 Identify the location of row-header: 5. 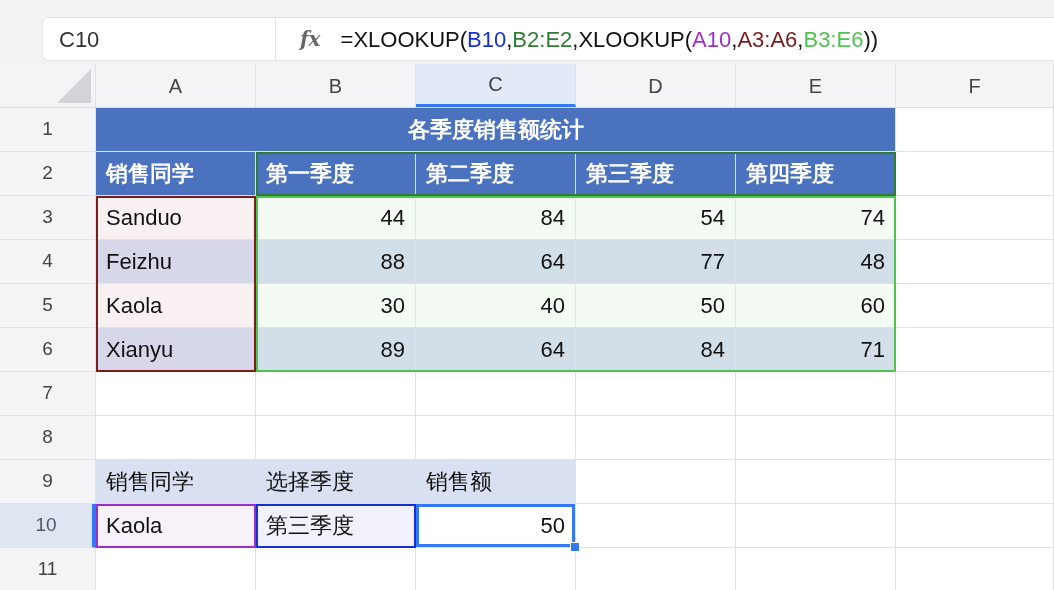
(48, 306).